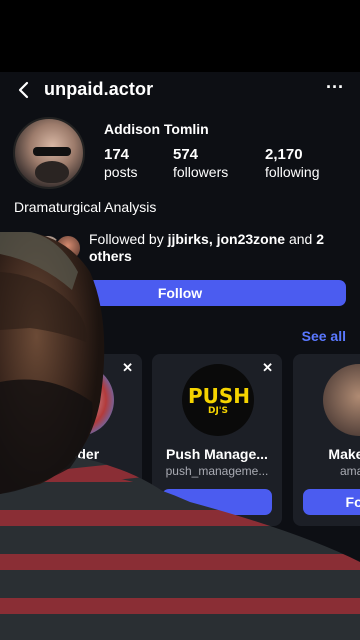  What do you see at coordinates (326, 440) in the screenshot?
I see `suggestion-card: Makeesh amake Foll` at bounding box center [326, 440].